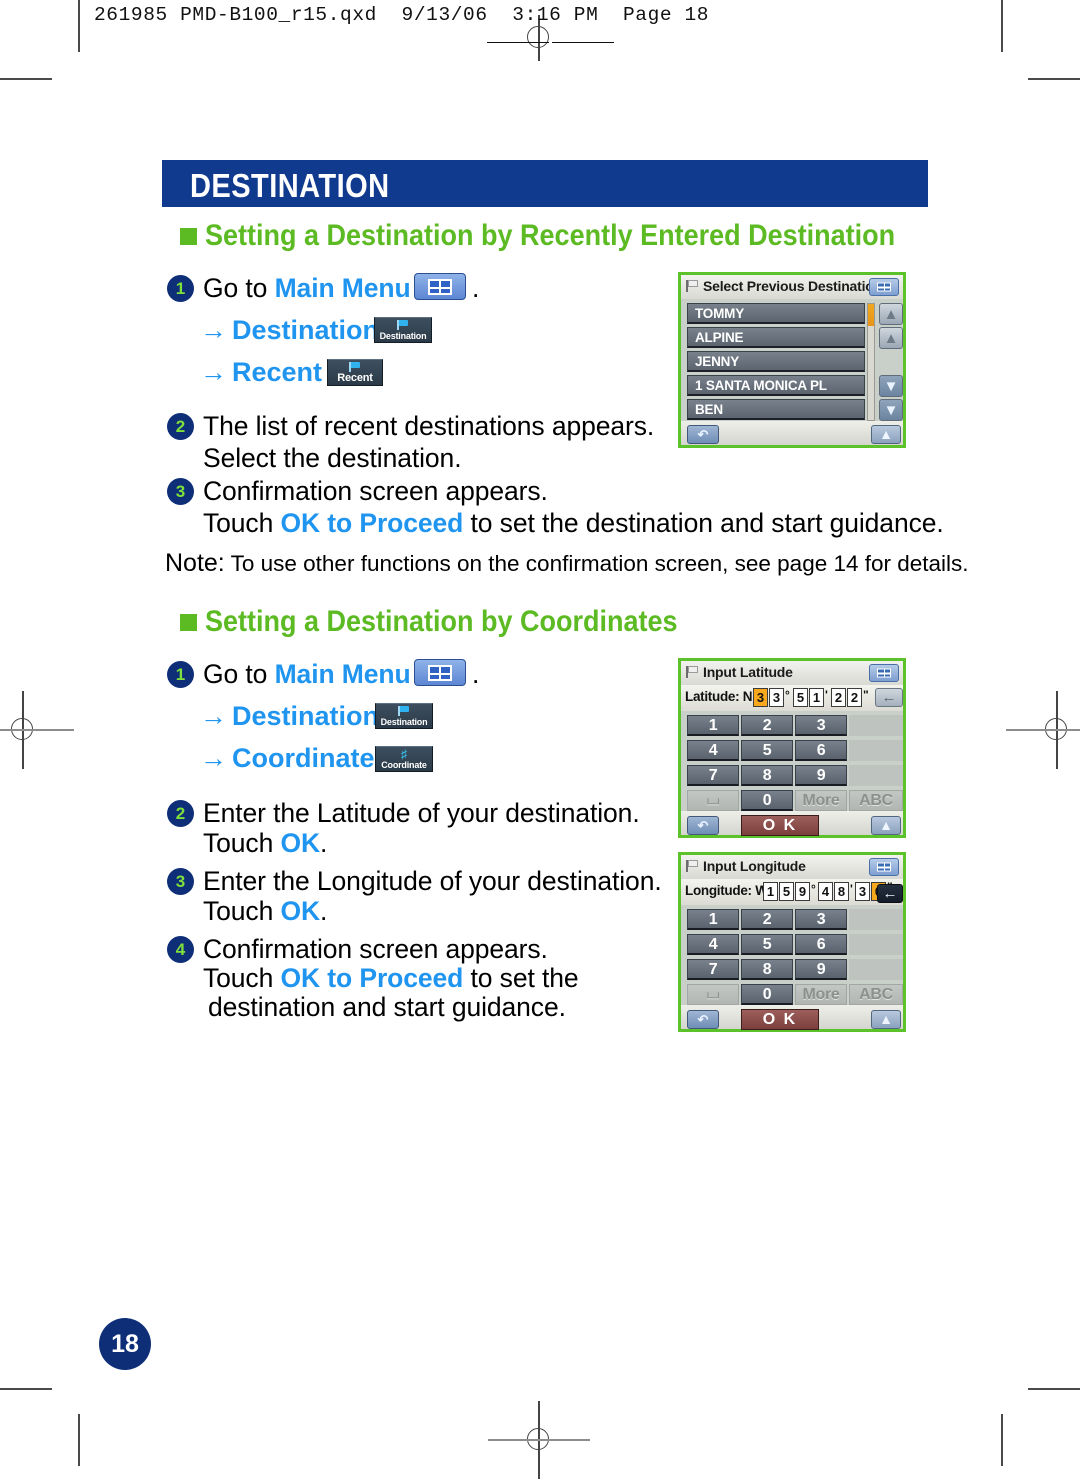 This screenshot has height=1479, width=1080. I want to click on step-2-2-line2: Touch OK., so click(265, 843).